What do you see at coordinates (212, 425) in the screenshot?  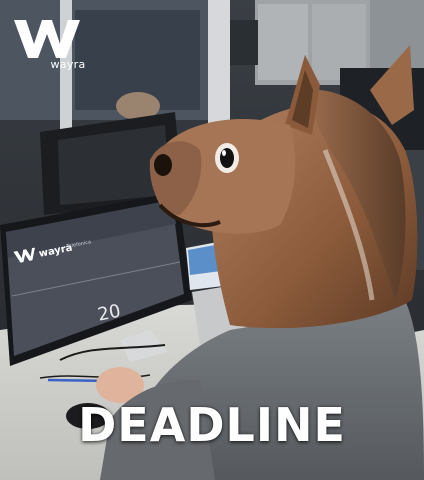 I see `deadline-caption: DEADLINE` at bounding box center [212, 425].